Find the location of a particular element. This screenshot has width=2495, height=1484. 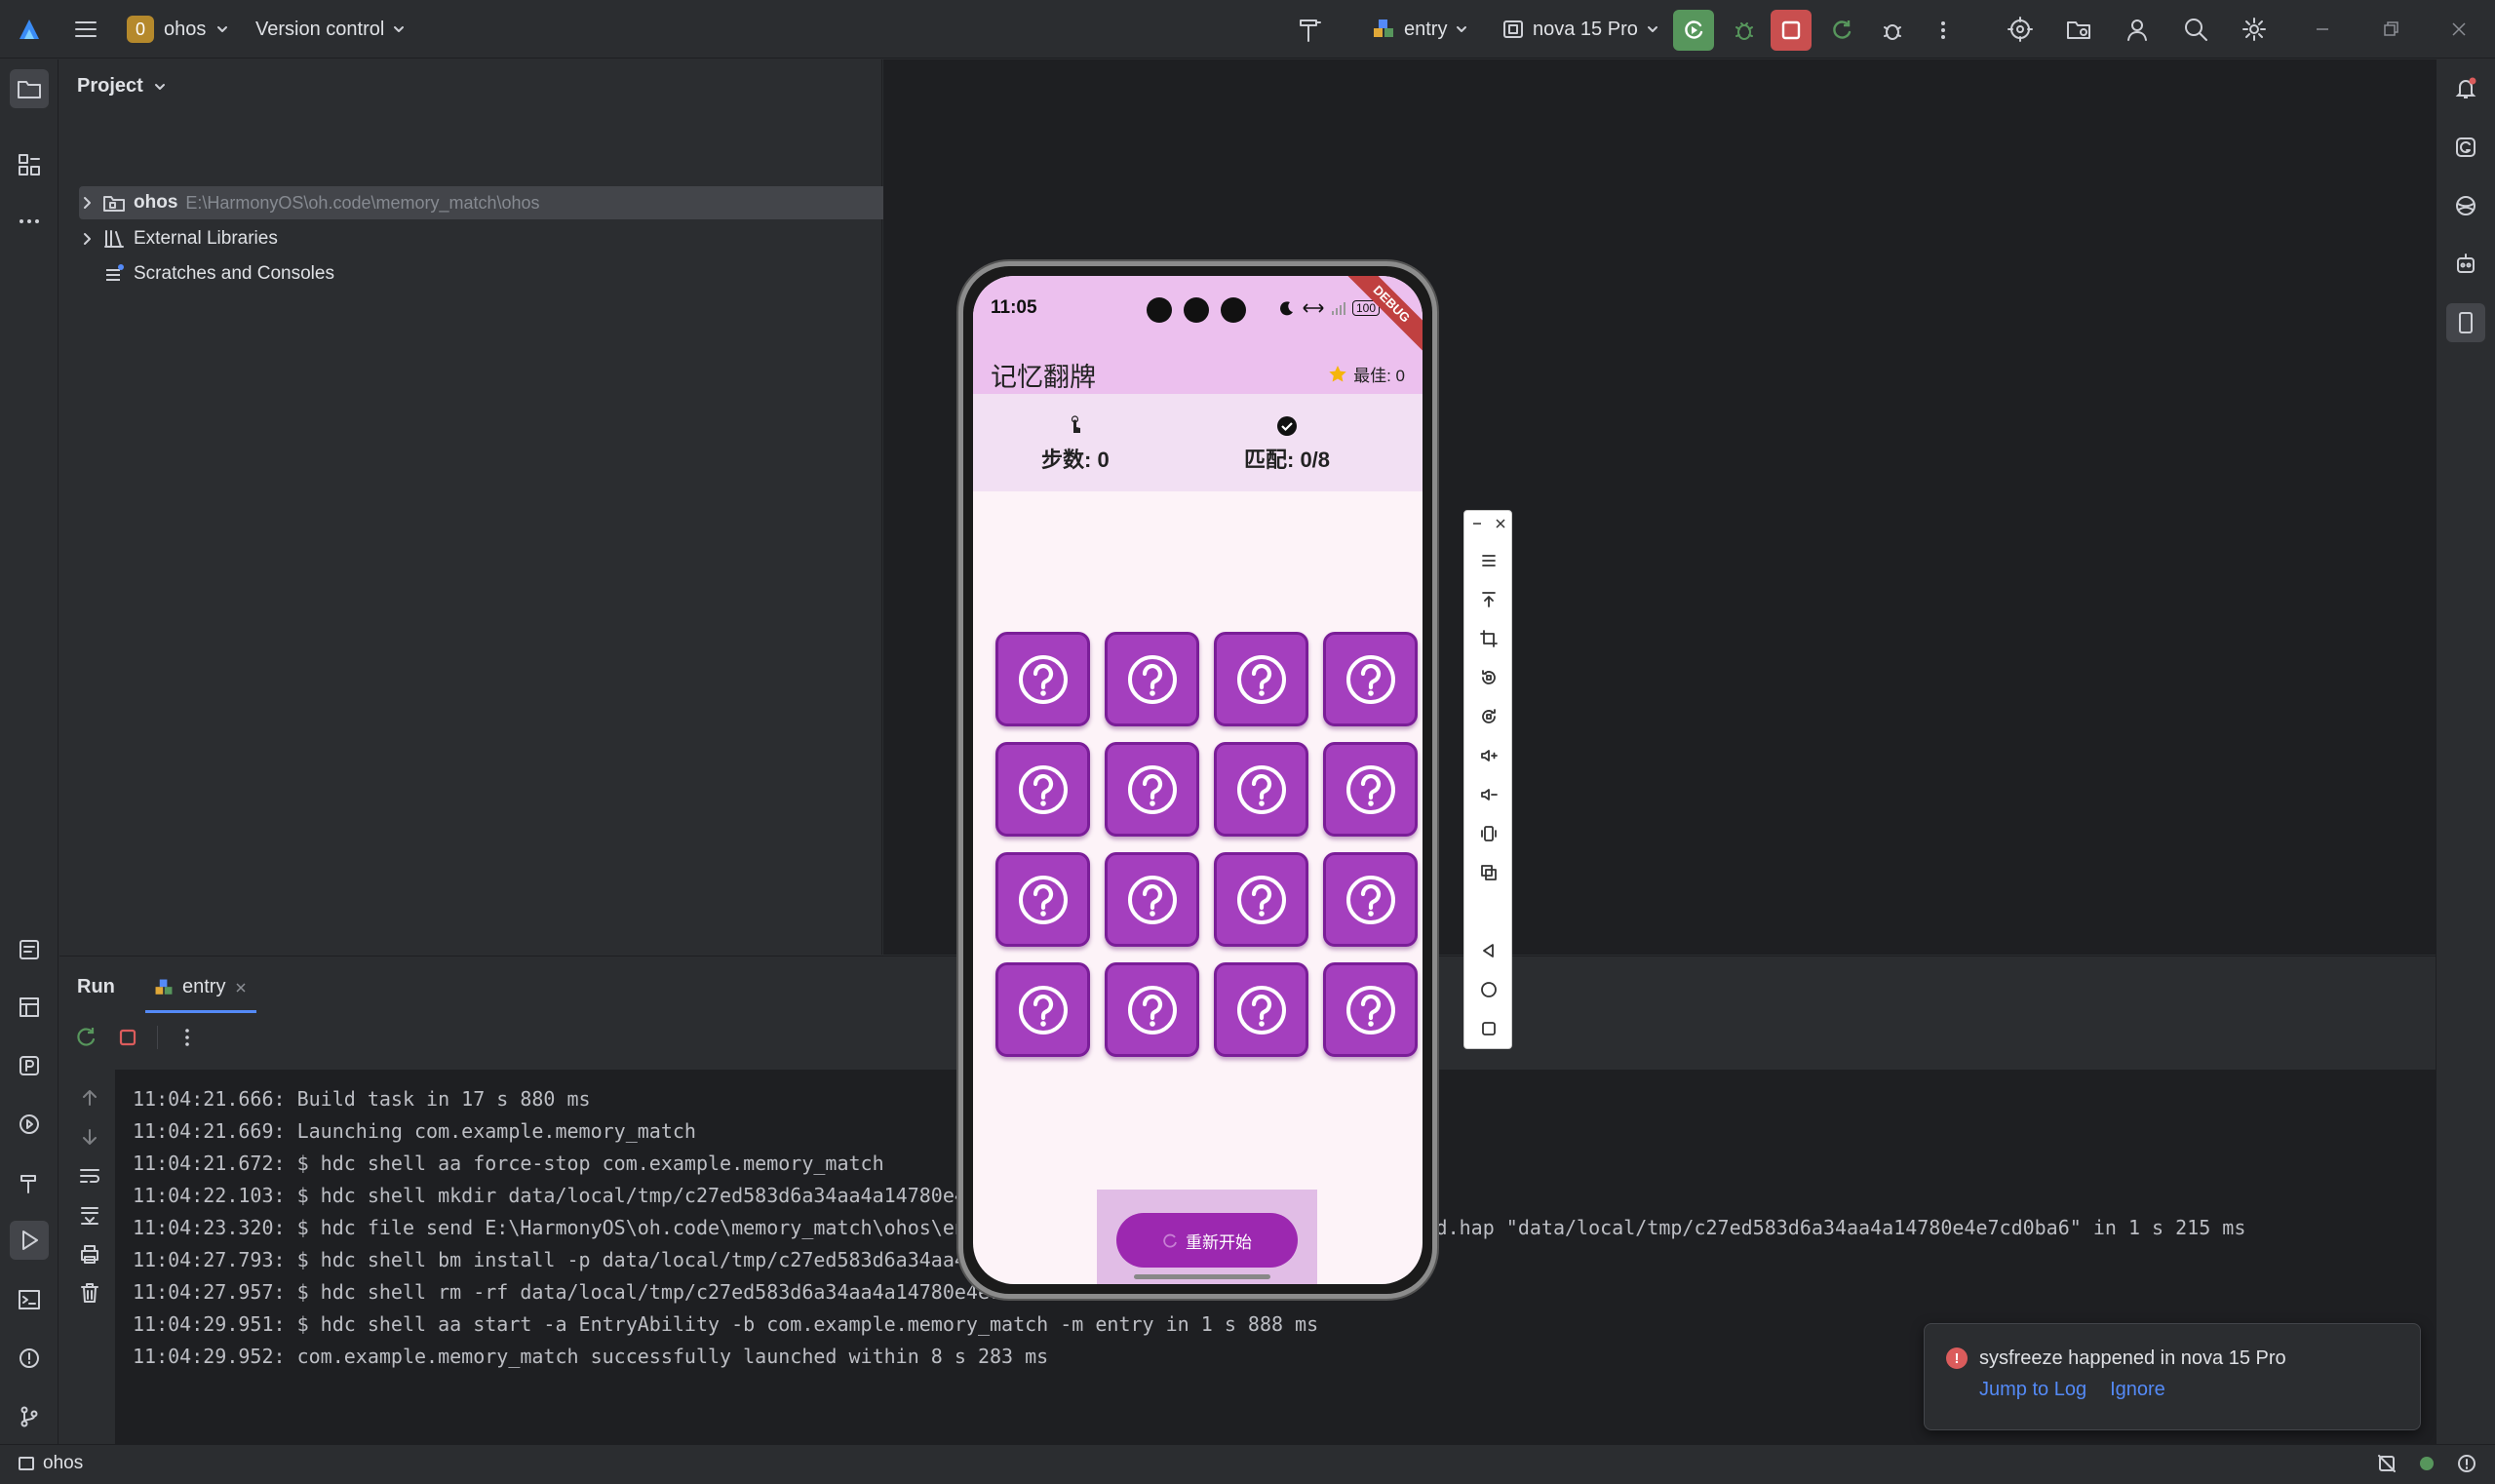

emulator-shake-button is located at coordinates (1488, 833).